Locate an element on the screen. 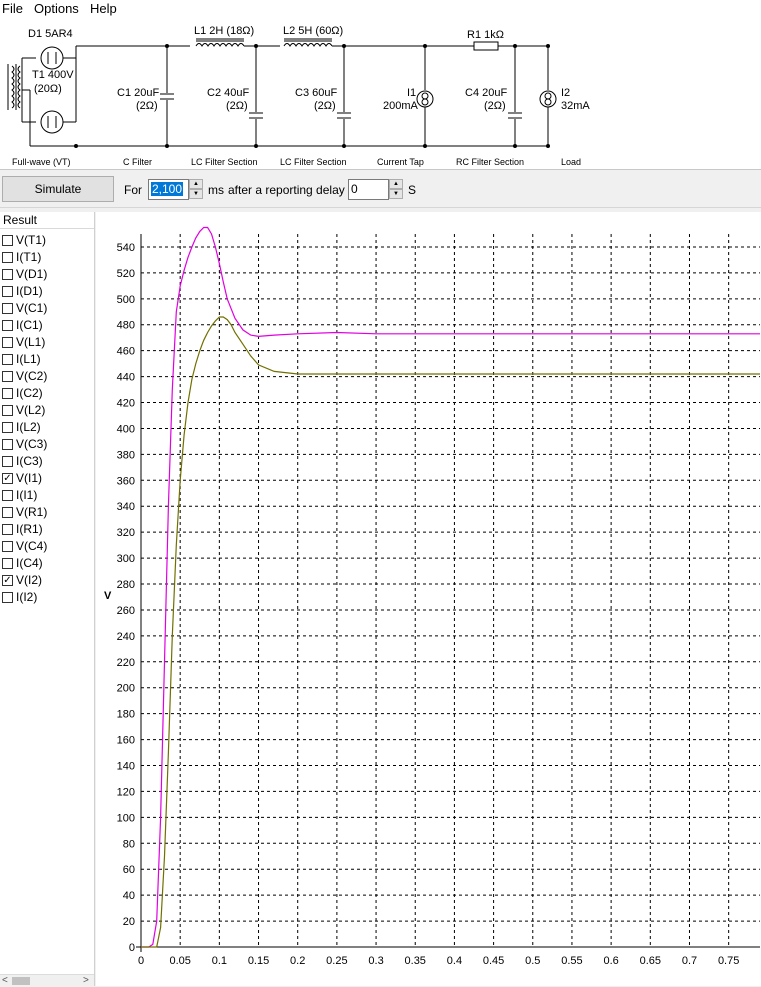 The image size is (761, 987). x-tick-label: 0.5 is located at coordinates (532, 961).